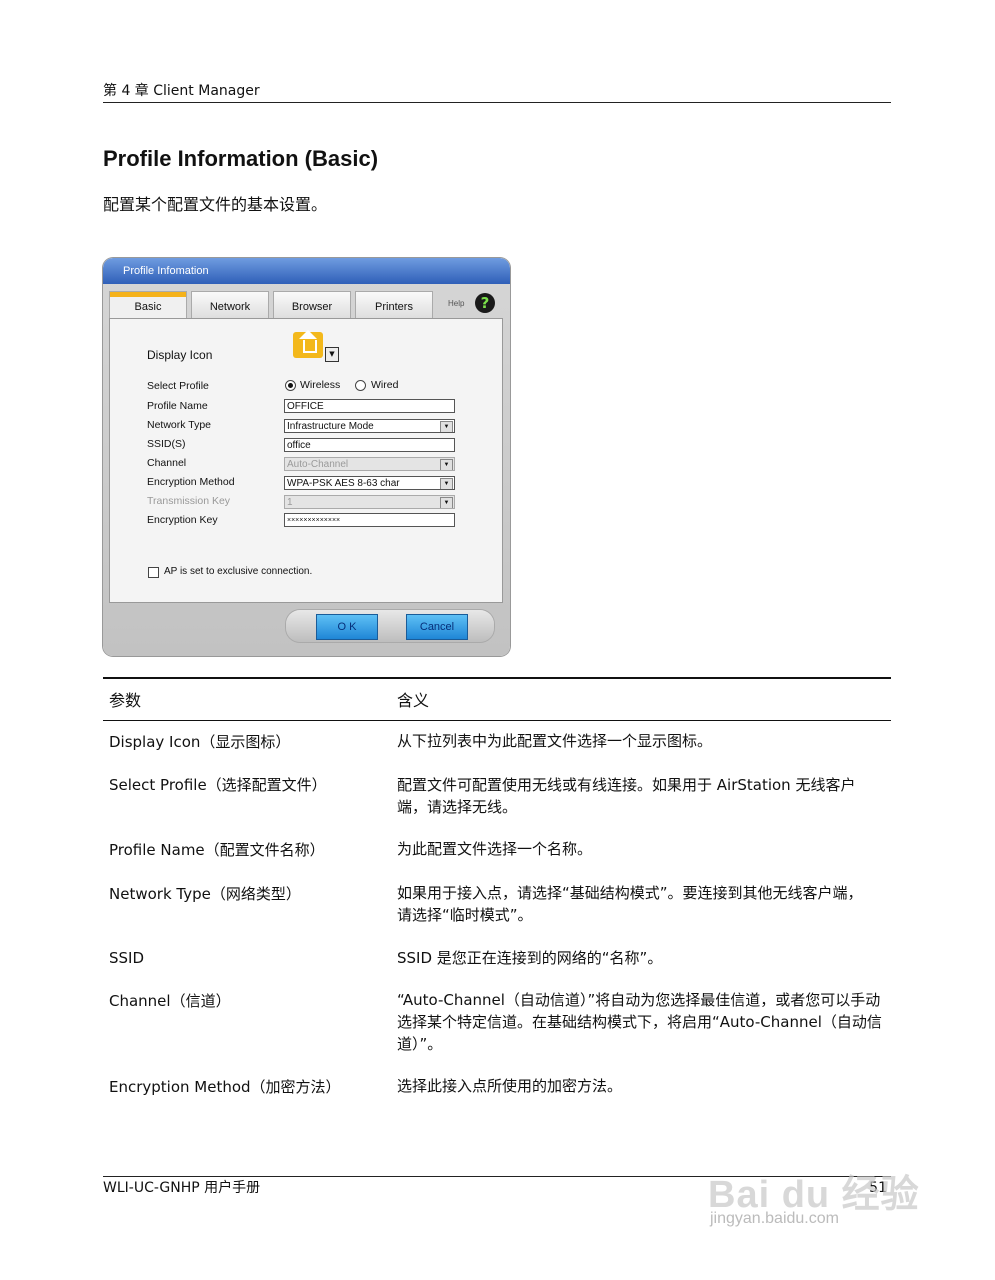  What do you see at coordinates (200, 742) in the screenshot?
I see `row-display-icon-param: Display Icon（显示图标）` at bounding box center [200, 742].